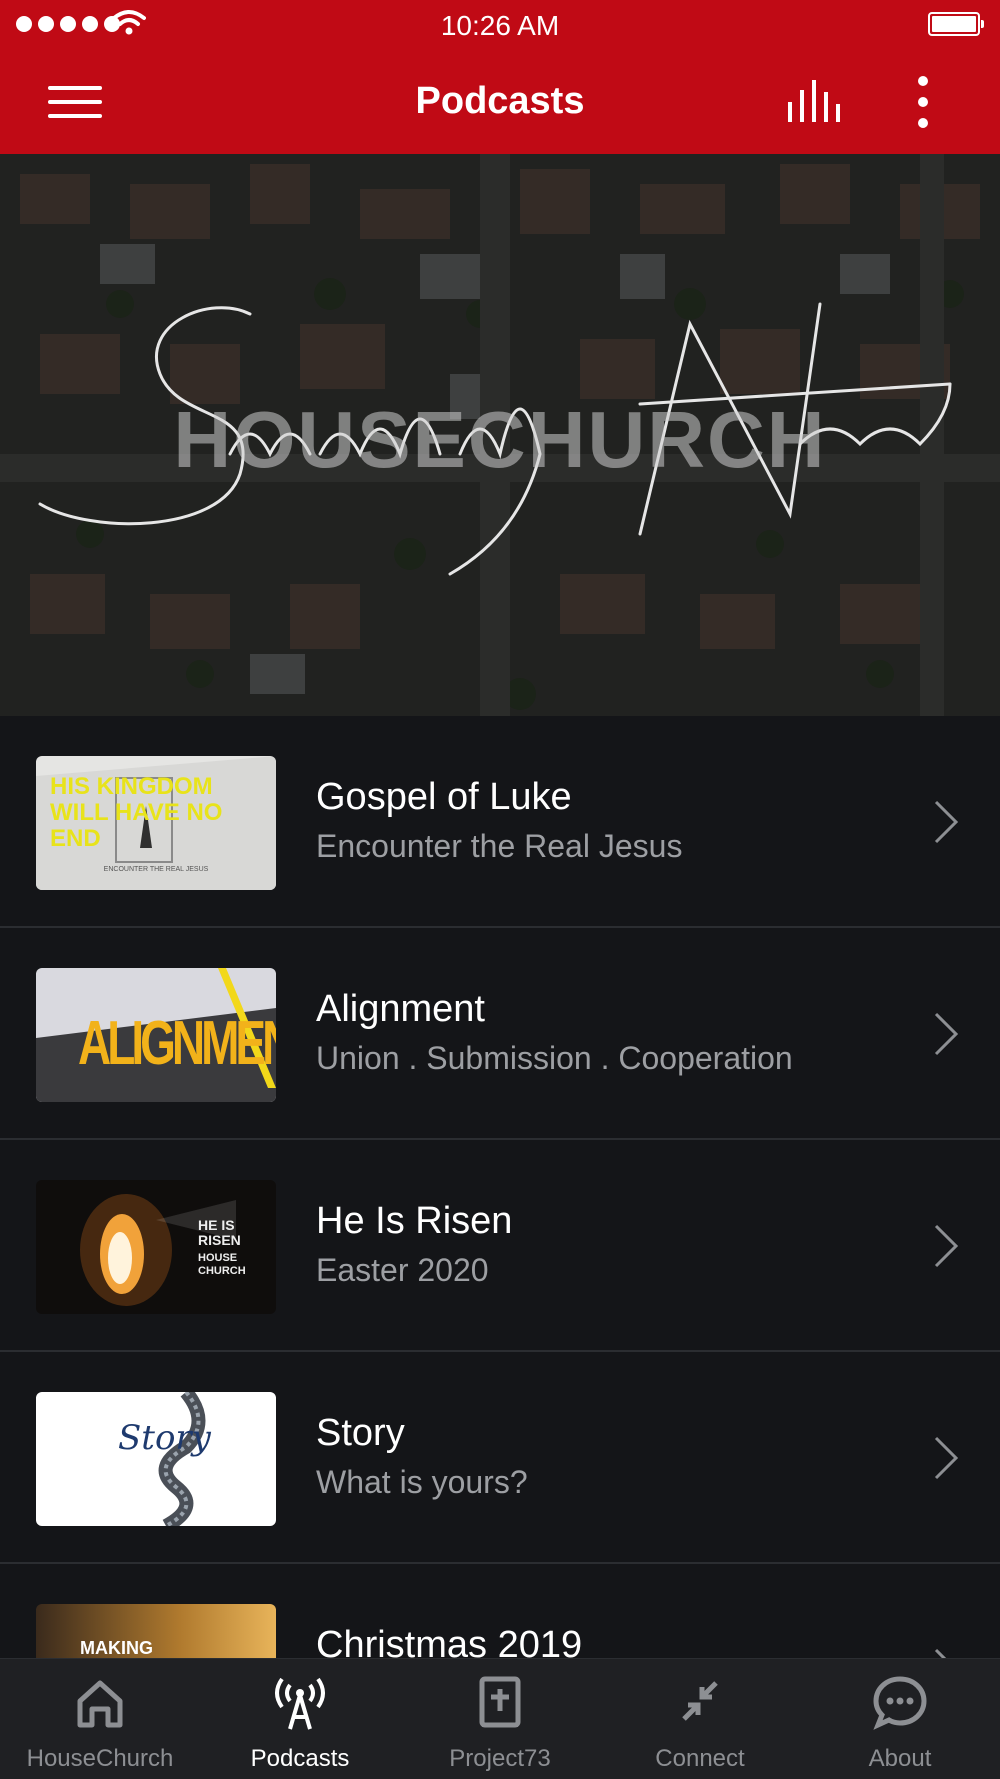 This screenshot has height=1779, width=1000. I want to click on tab-project73: Project73, so click(500, 1719).